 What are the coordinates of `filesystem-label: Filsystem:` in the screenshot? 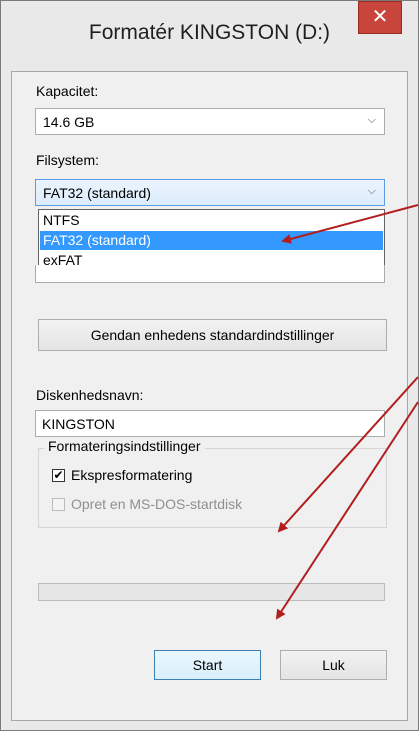 It's located at (67, 160).